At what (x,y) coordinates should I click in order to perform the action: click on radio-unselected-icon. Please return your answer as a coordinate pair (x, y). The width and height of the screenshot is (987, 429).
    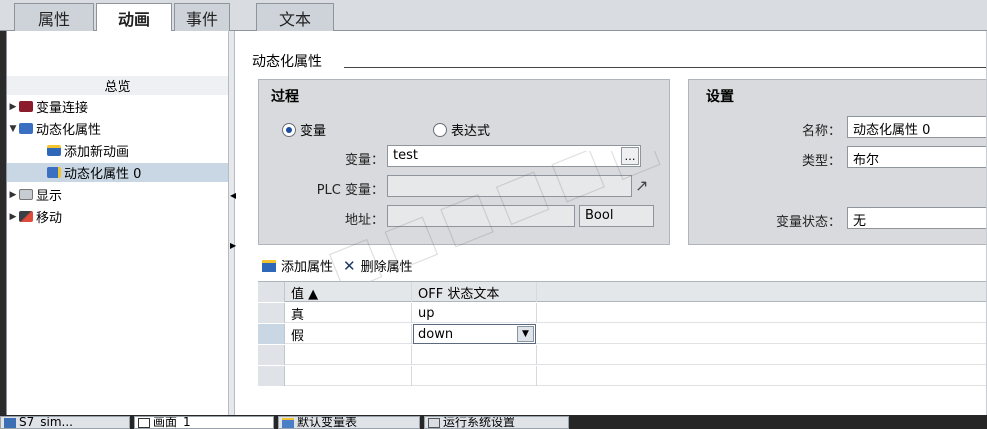
    Looking at the image, I should click on (440, 129).